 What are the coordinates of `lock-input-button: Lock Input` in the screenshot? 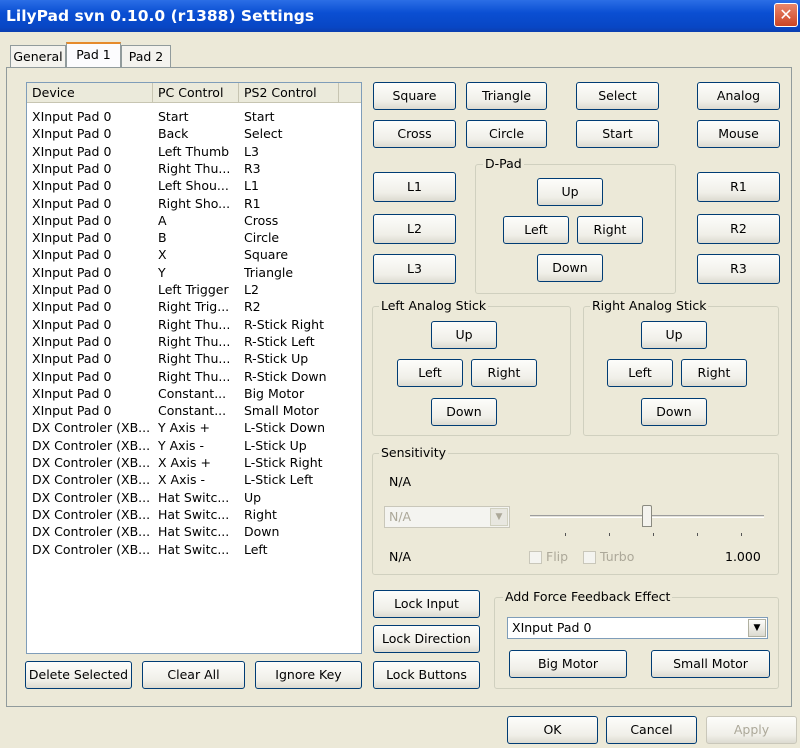 It's located at (426, 604).